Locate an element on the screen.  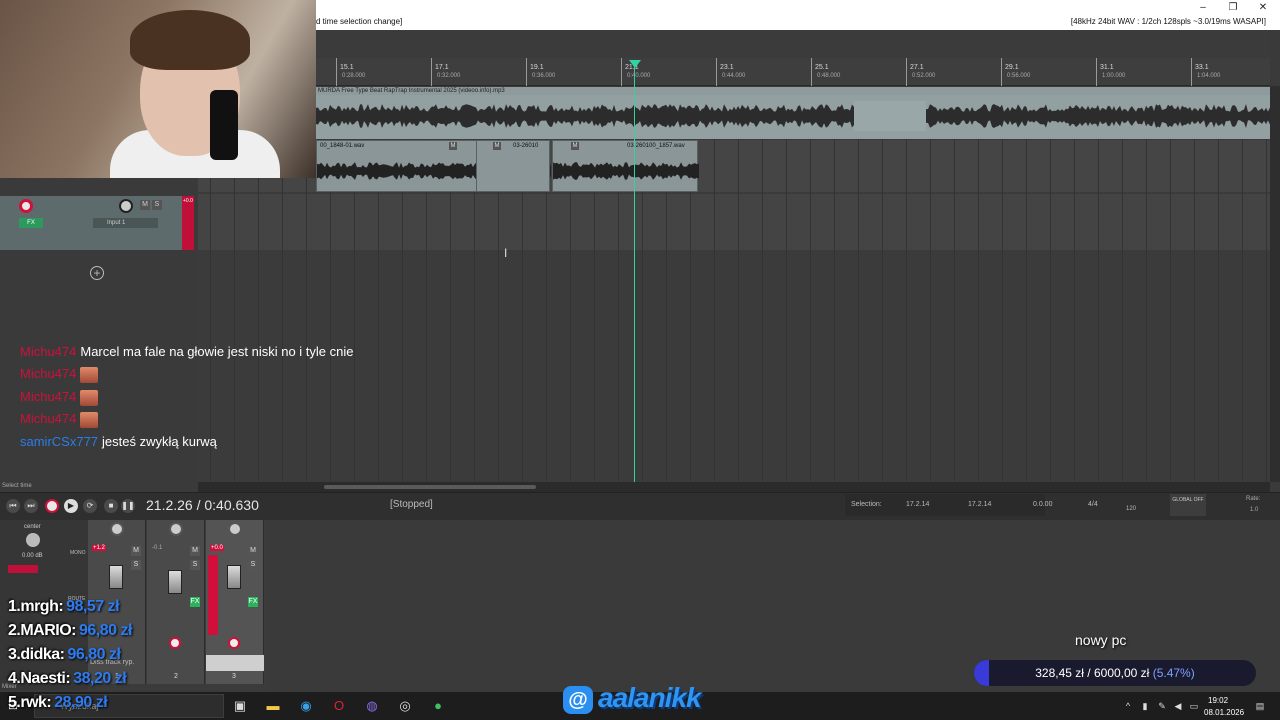
clock-time: 19:02 is located at coordinates (1218, 700).